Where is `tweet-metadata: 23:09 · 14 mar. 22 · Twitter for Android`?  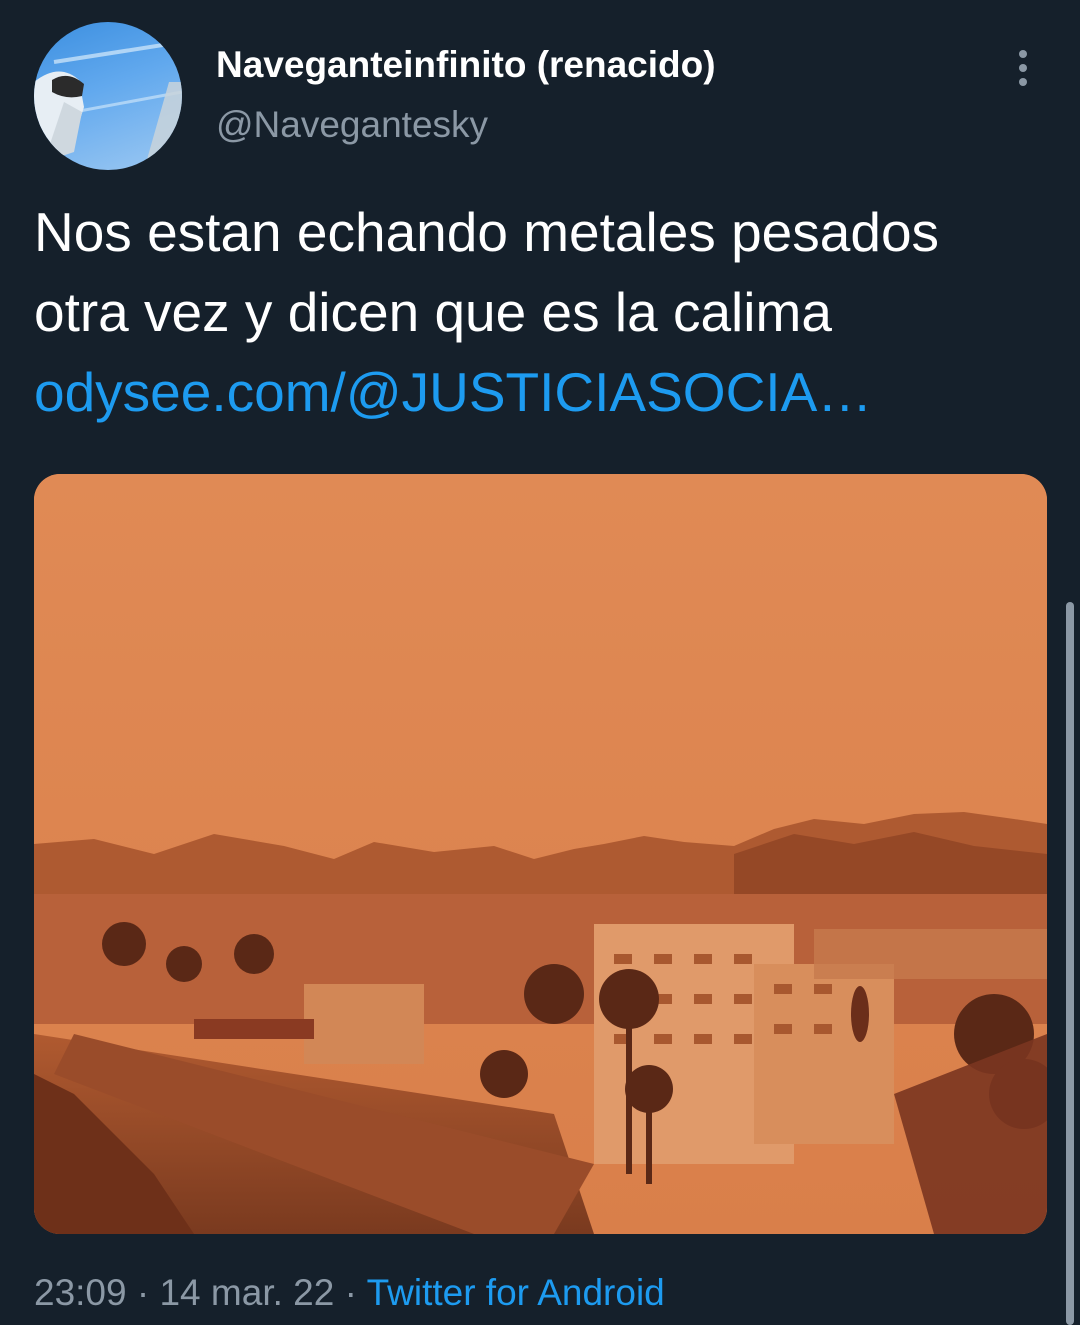 tweet-metadata: 23:09 · 14 mar. 22 · Twitter for Android is located at coordinates (349, 1293).